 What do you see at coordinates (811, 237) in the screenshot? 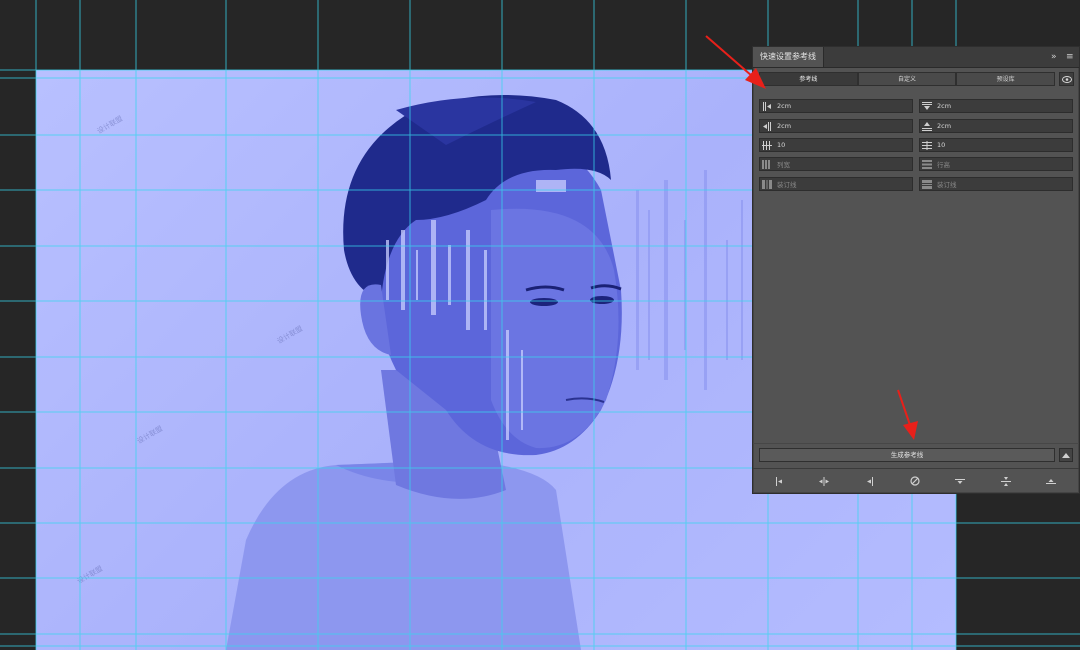
I see `annotation-arrows` at bounding box center [811, 237].